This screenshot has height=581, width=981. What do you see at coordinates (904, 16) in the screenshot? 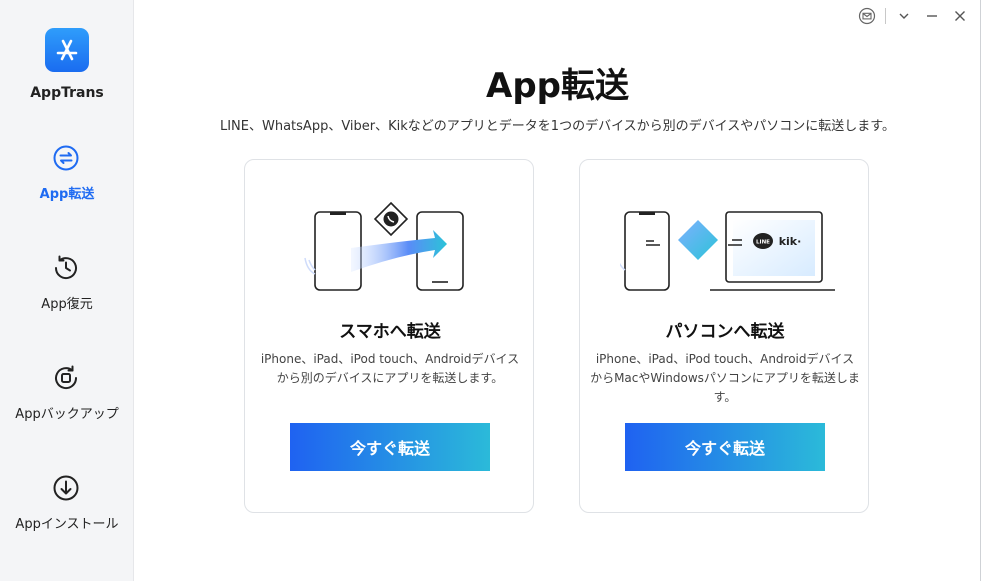
I see `chevron-down-icon` at bounding box center [904, 16].